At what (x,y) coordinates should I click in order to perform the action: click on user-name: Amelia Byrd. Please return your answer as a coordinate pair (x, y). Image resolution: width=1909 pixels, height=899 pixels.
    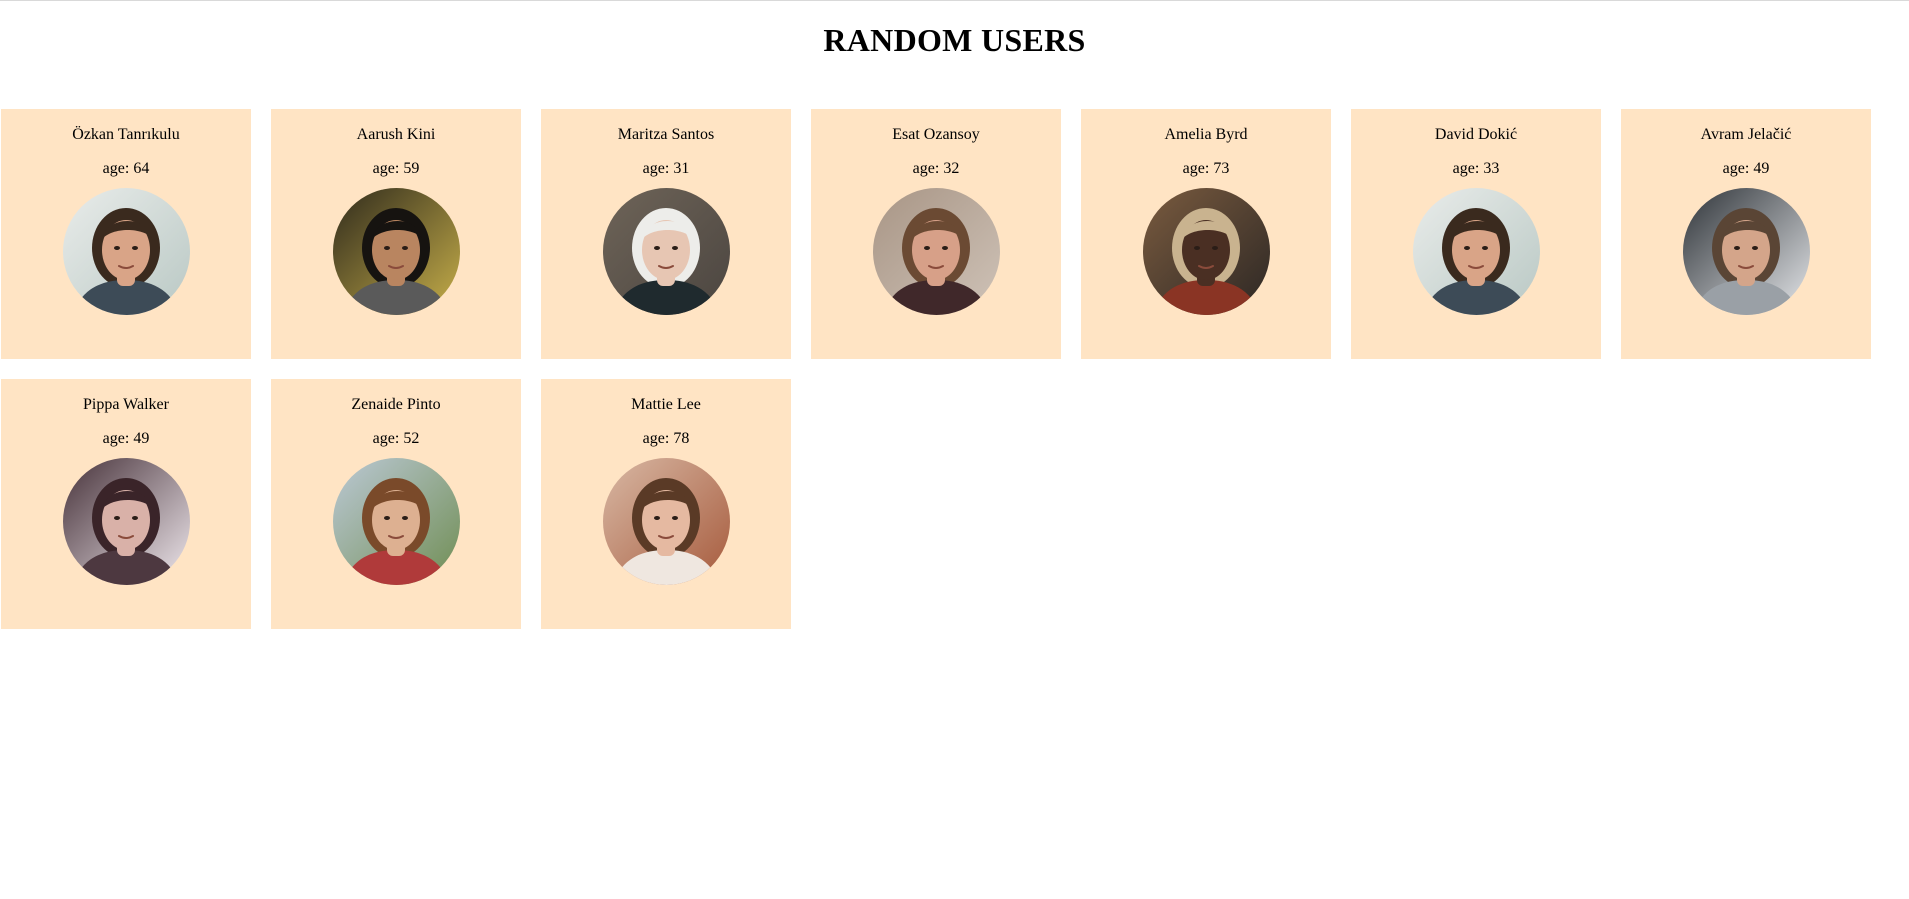
    Looking at the image, I should click on (1206, 134).